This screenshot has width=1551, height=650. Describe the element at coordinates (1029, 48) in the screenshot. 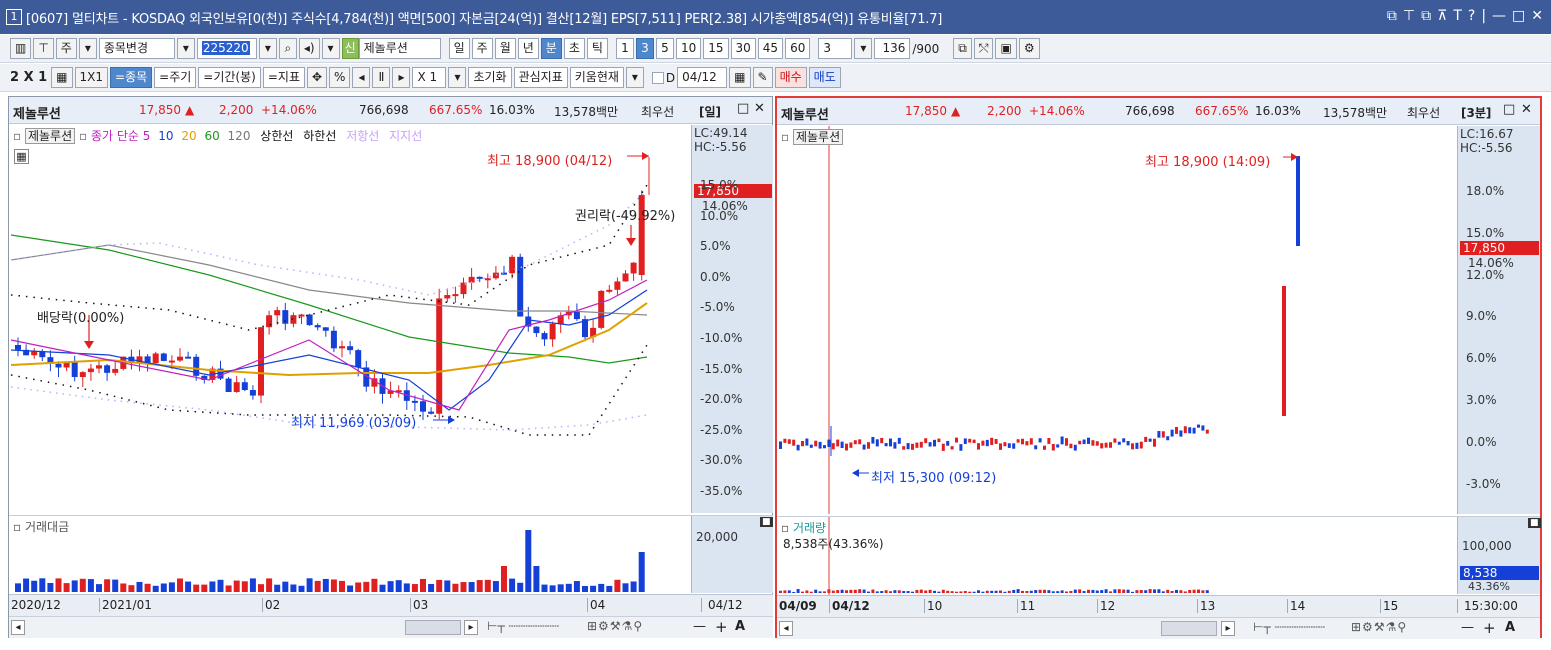

I see `settings-icon: ⚙` at that location.